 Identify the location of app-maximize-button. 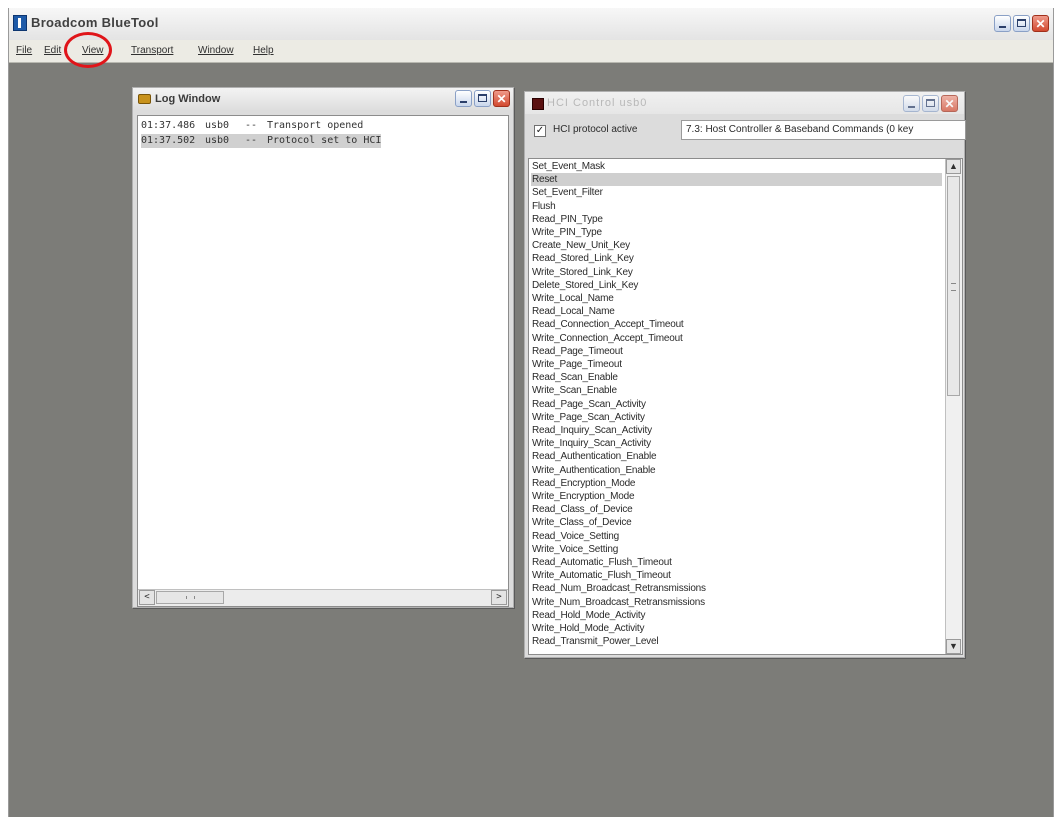
(1021, 23).